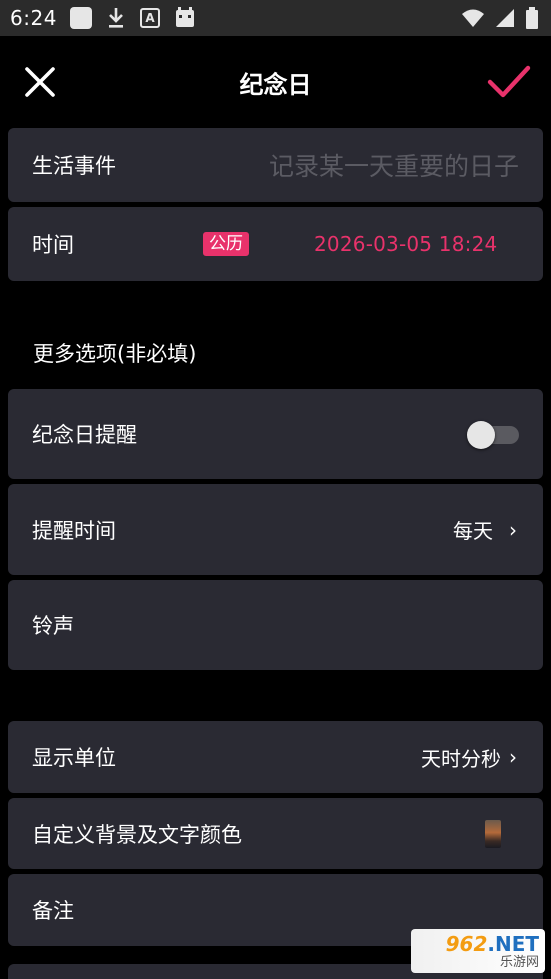 The height and width of the screenshot is (979, 551). Describe the element at coordinates (74, 166) in the screenshot. I see `event-label: 生活事件` at that location.